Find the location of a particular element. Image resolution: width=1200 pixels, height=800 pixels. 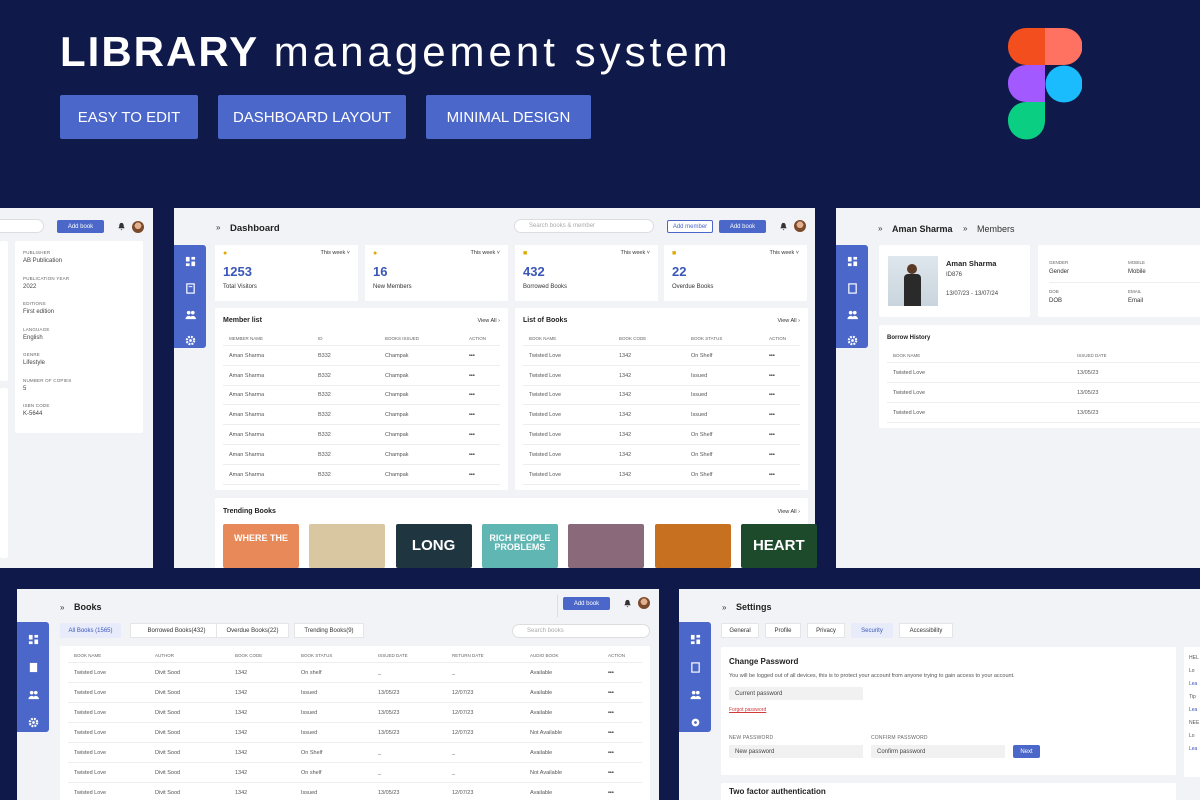

confirm-password-field: Confirm password is located at coordinates (938, 751).